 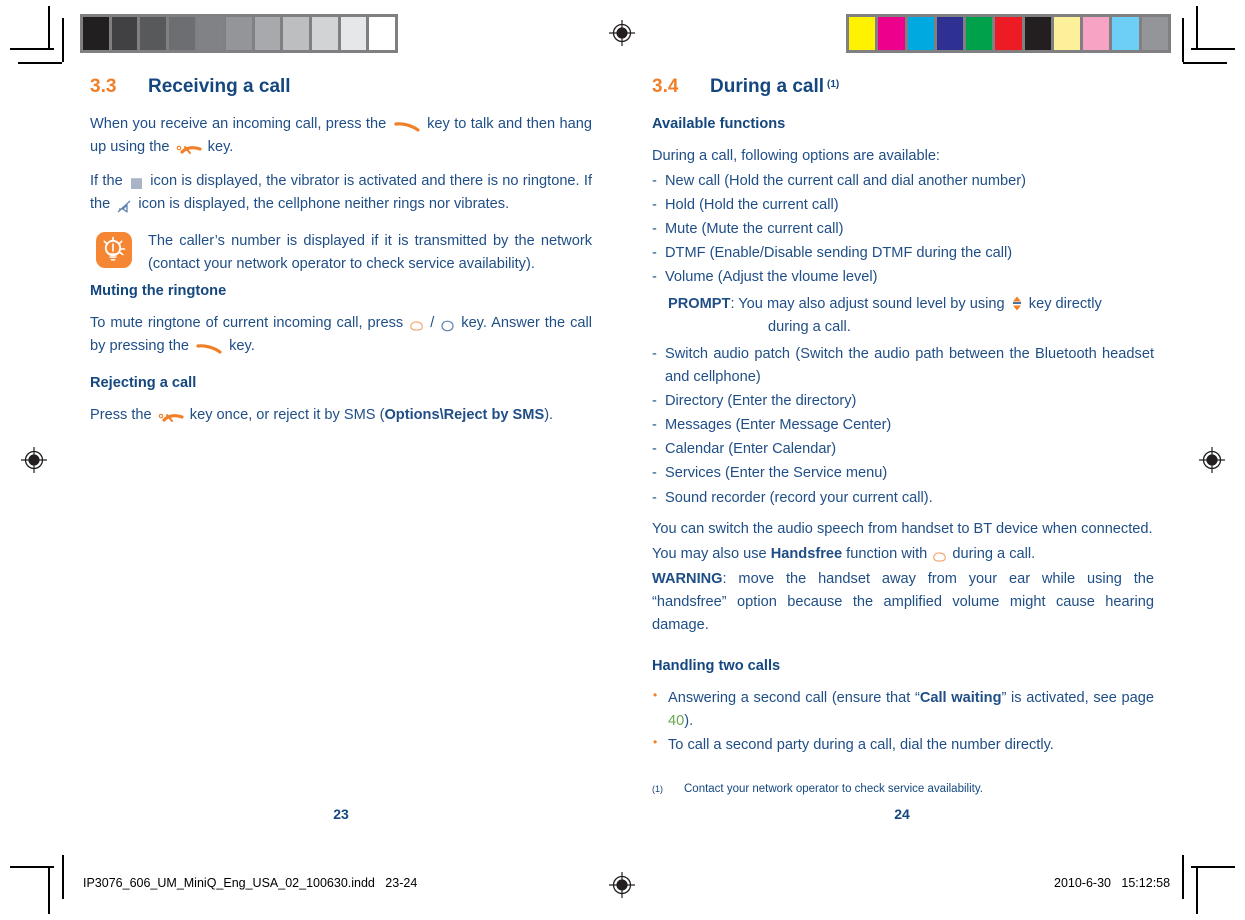 What do you see at coordinates (767, 86) in the screenshot?
I see `section-title-text: During a call` at bounding box center [767, 86].